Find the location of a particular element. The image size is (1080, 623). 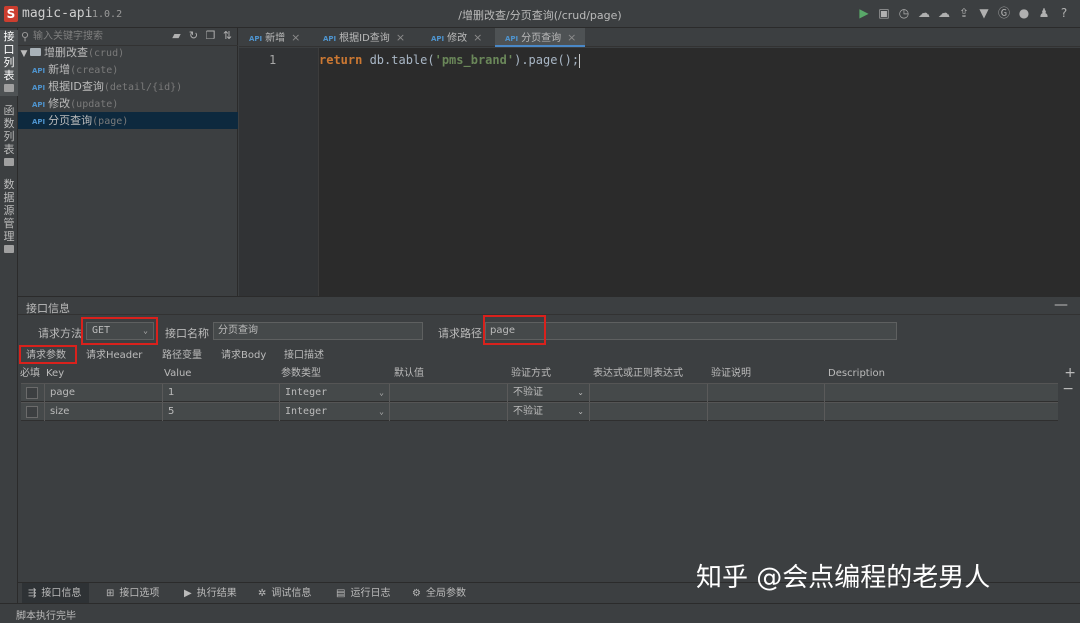

minimize-icon: — is located at coordinates (1061, 305).